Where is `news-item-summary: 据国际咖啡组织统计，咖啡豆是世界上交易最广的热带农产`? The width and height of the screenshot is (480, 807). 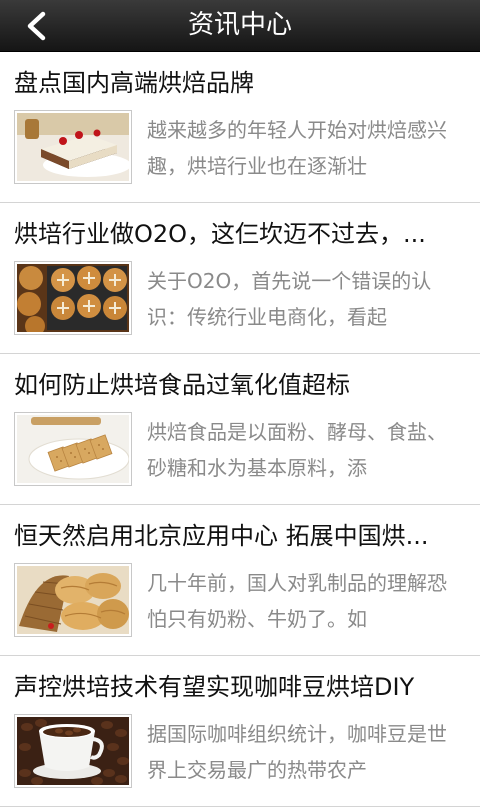
news-item-summary: 据国际咖啡组织统计，咖啡豆是世界上交易最广的热带农产 is located at coordinates (297, 752).